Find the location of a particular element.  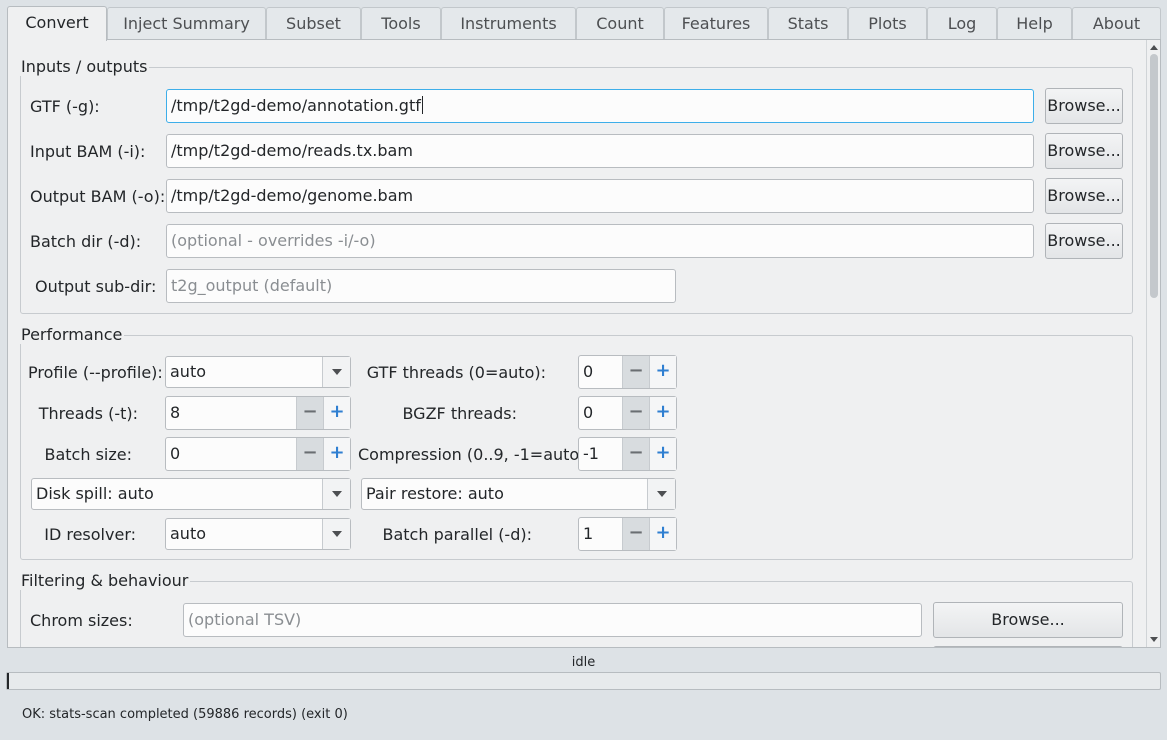

text-caret is located at coordinates (422, 105).